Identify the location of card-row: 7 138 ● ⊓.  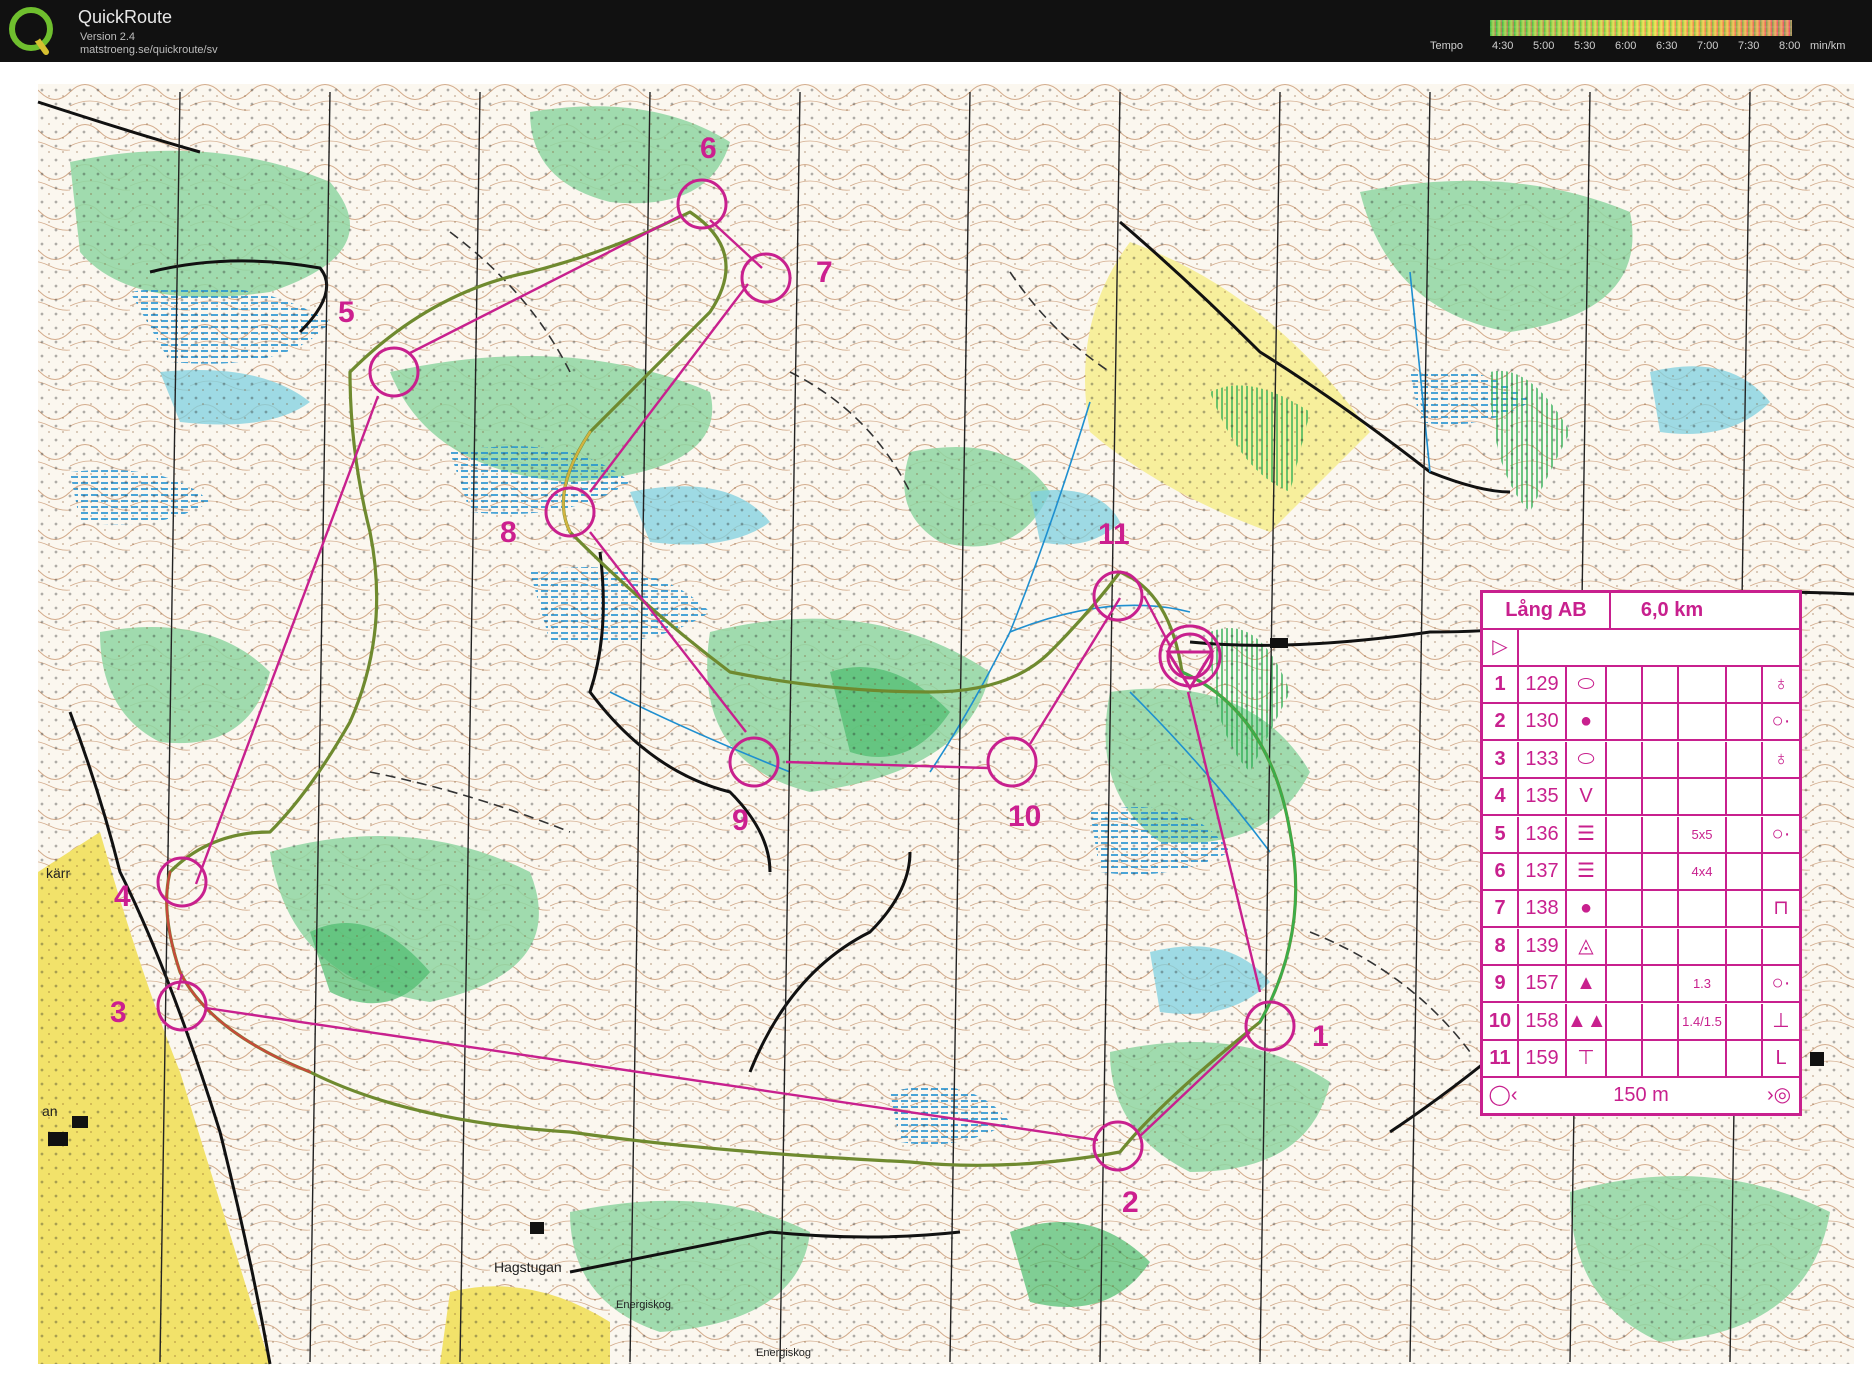
(1641, 910).